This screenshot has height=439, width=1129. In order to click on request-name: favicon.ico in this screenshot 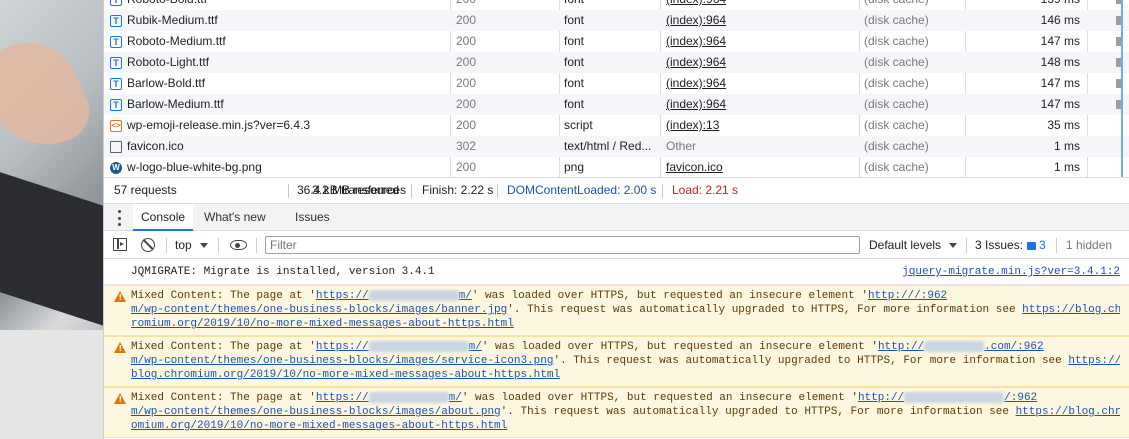, I will do `click(155, 146)`.